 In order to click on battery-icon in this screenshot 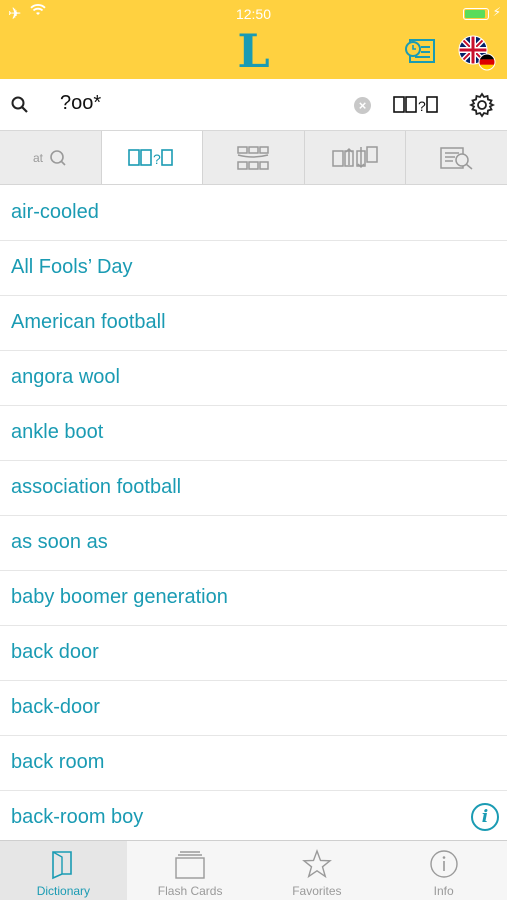, I will do `click(476, 14)`.